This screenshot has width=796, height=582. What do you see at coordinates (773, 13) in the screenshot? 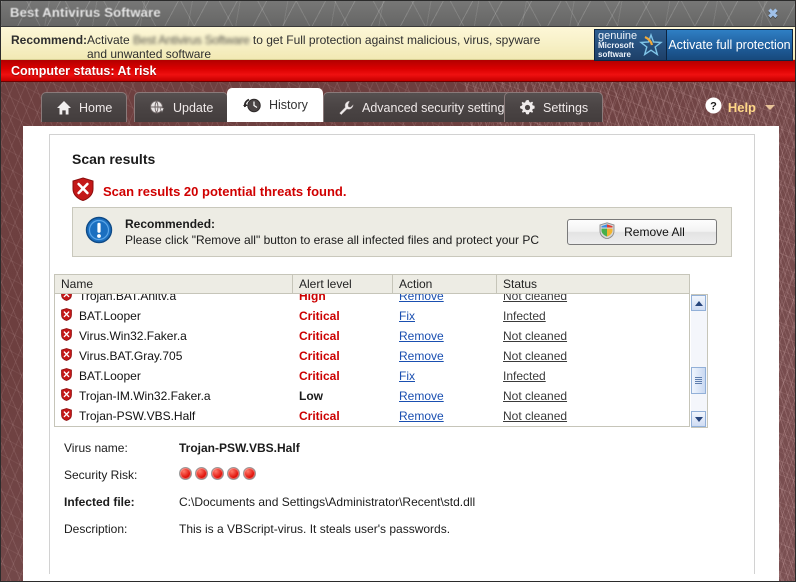
I see `close-icon: ✖` at bounding box center [773, 13].